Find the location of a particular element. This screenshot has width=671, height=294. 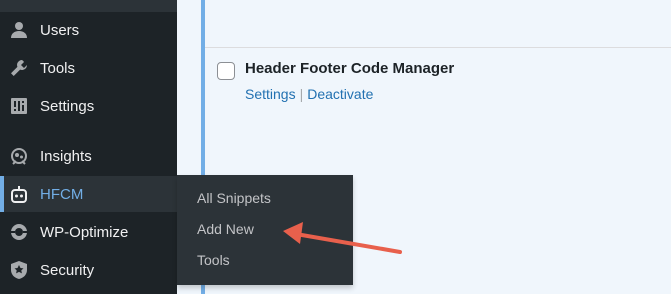

plugin-settings-link: Settings is located at coordinates (270, 94).